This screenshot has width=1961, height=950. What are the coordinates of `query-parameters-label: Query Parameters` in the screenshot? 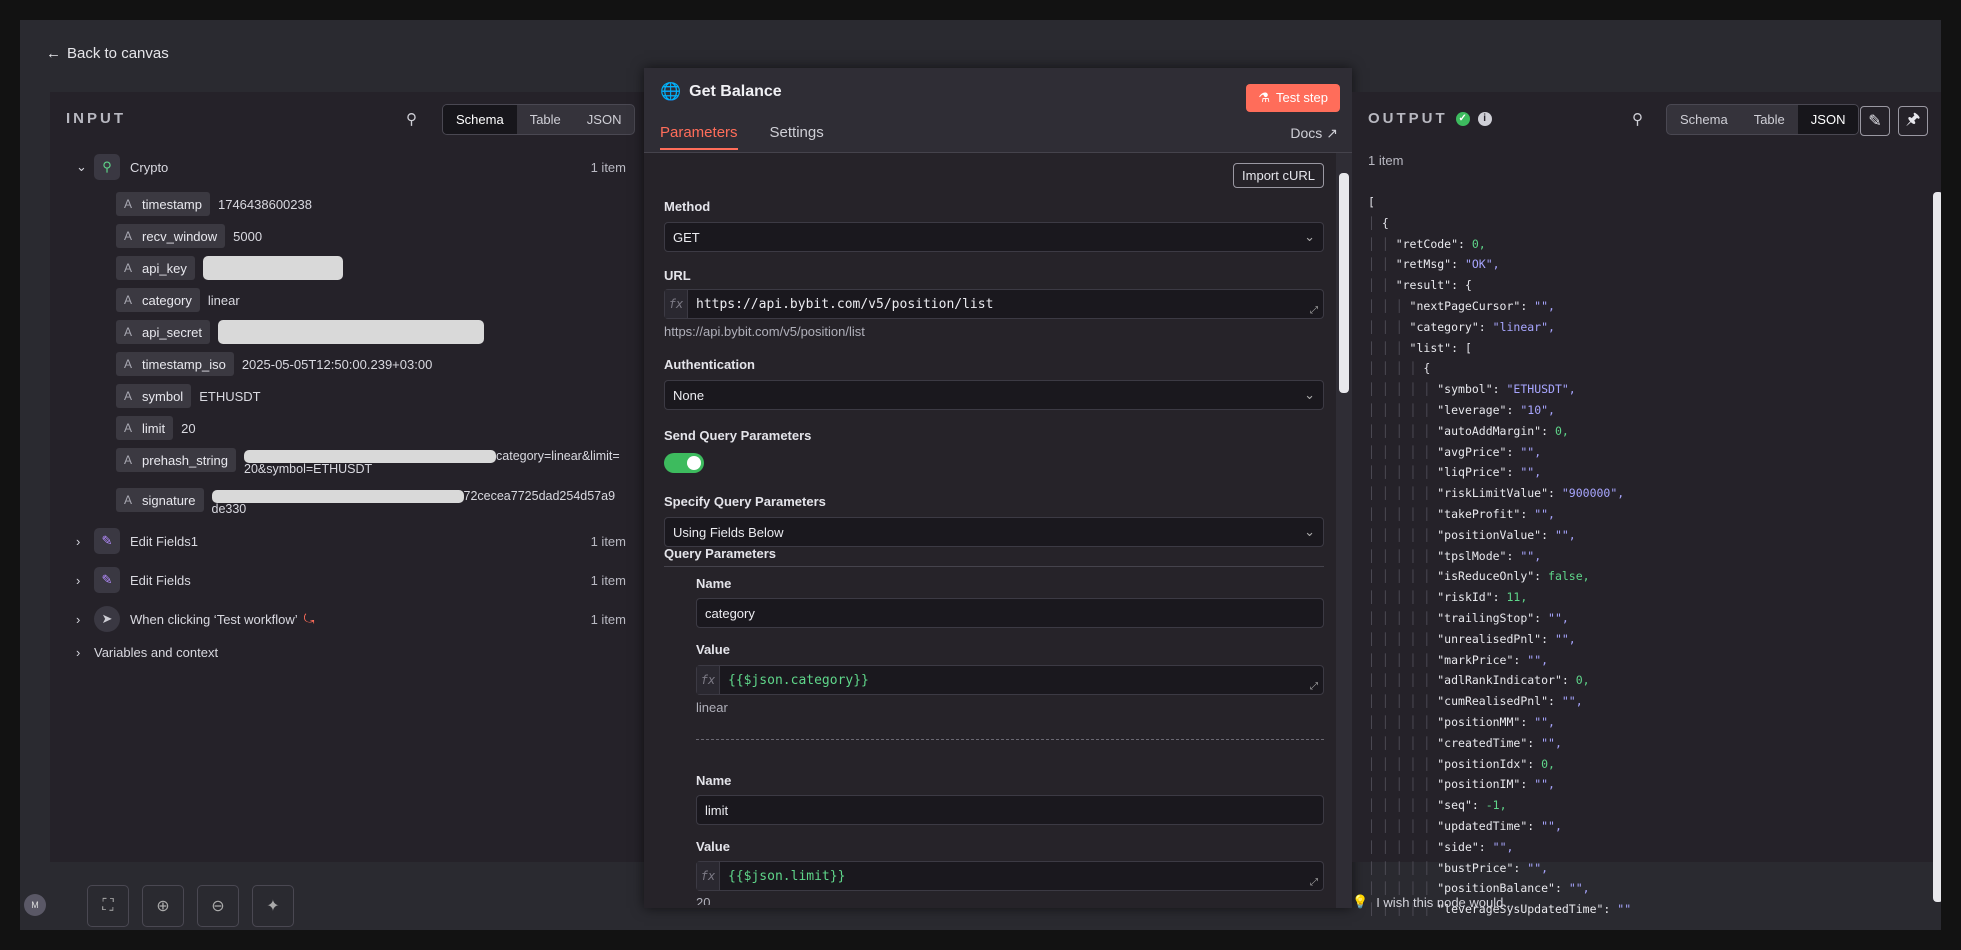 It's located at (720, 553).